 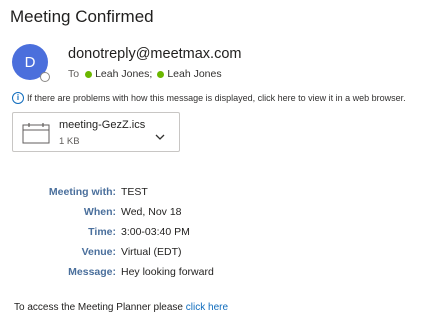 What do you see at coordinates (155, 232) in the screenshot?
I see `detail-value: 3:00-03:40 PM` at bounding box center [155, 232].